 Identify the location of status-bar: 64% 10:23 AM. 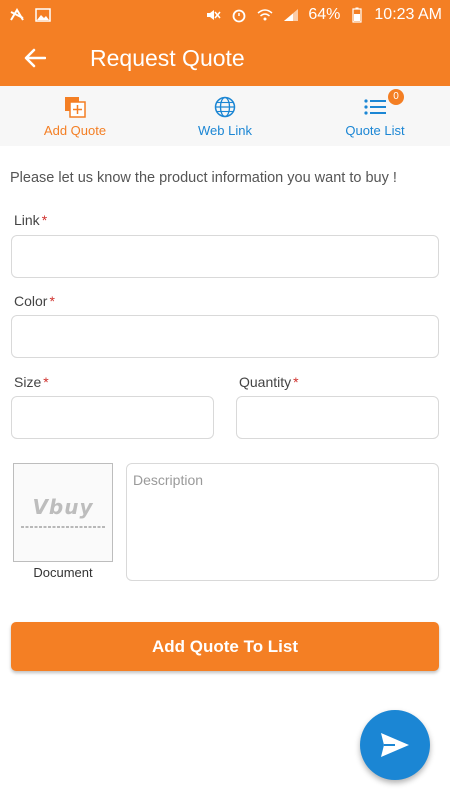
(225, 15).